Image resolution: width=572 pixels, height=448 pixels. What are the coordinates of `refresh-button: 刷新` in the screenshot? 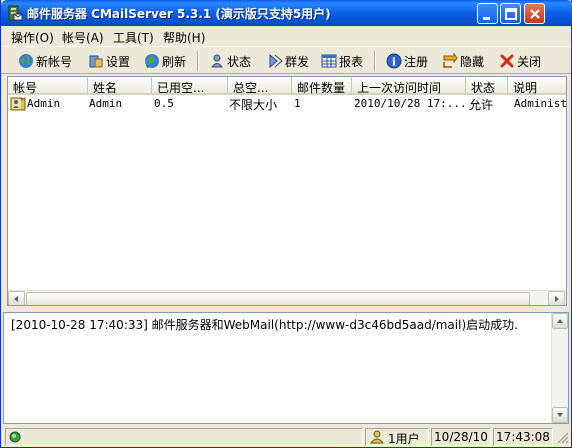 It's located at (165, 61).